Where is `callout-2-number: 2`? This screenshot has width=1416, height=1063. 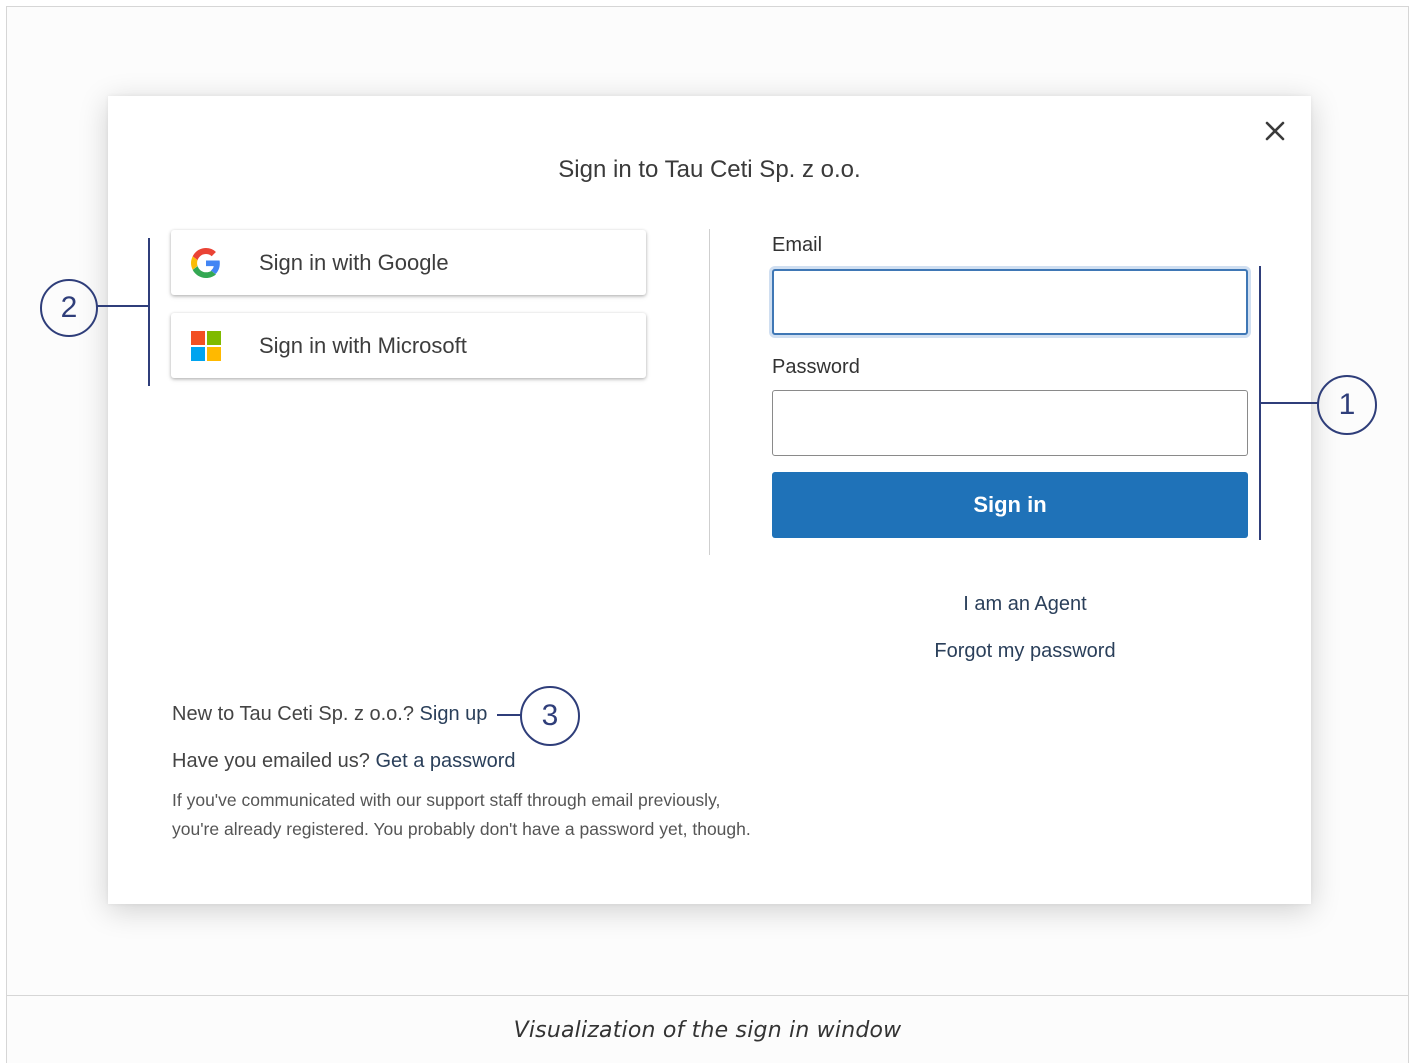
callout-2-number: 2 is located at coordinates (69, 307).